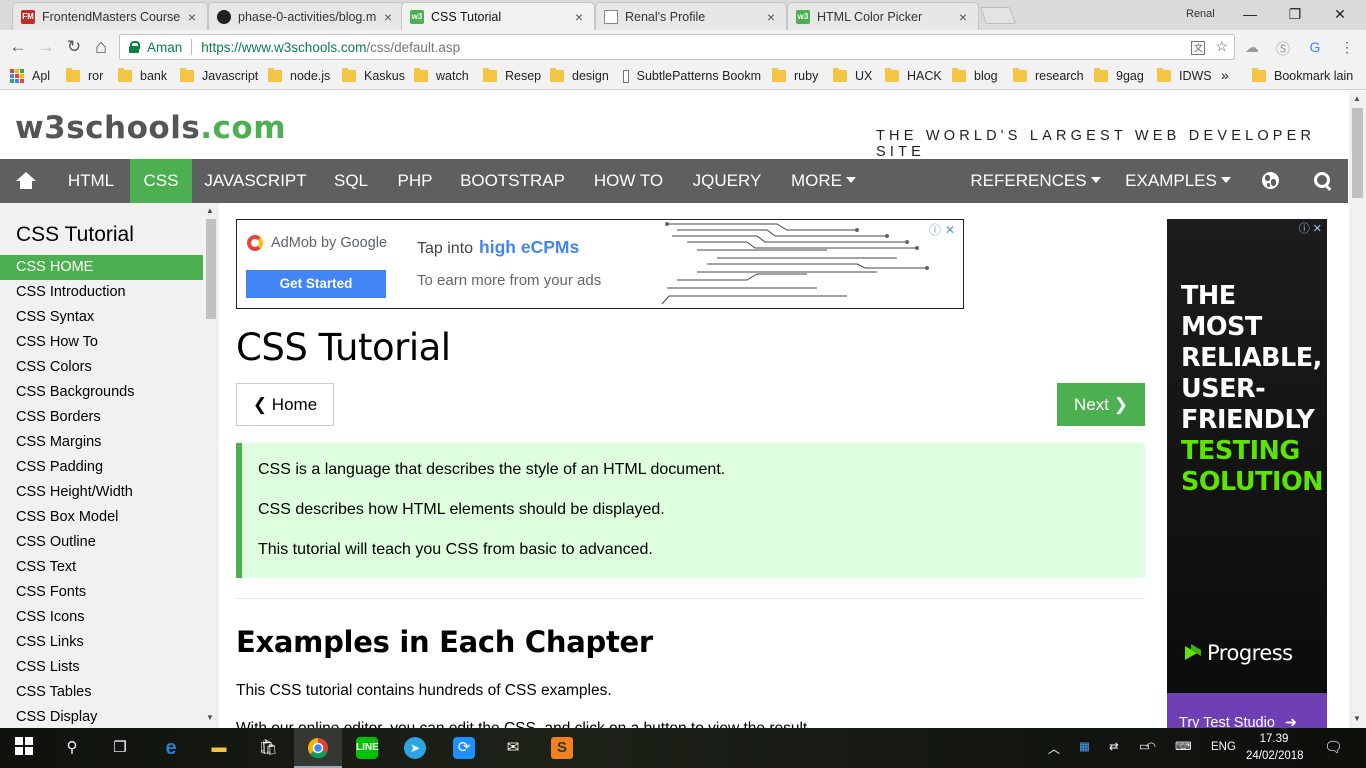 The image size is (1366, 768). What do you see at coordinates (513, 748) in the screenshot?
I see `mail-icon: ✉` at bounding box center [513, 748].